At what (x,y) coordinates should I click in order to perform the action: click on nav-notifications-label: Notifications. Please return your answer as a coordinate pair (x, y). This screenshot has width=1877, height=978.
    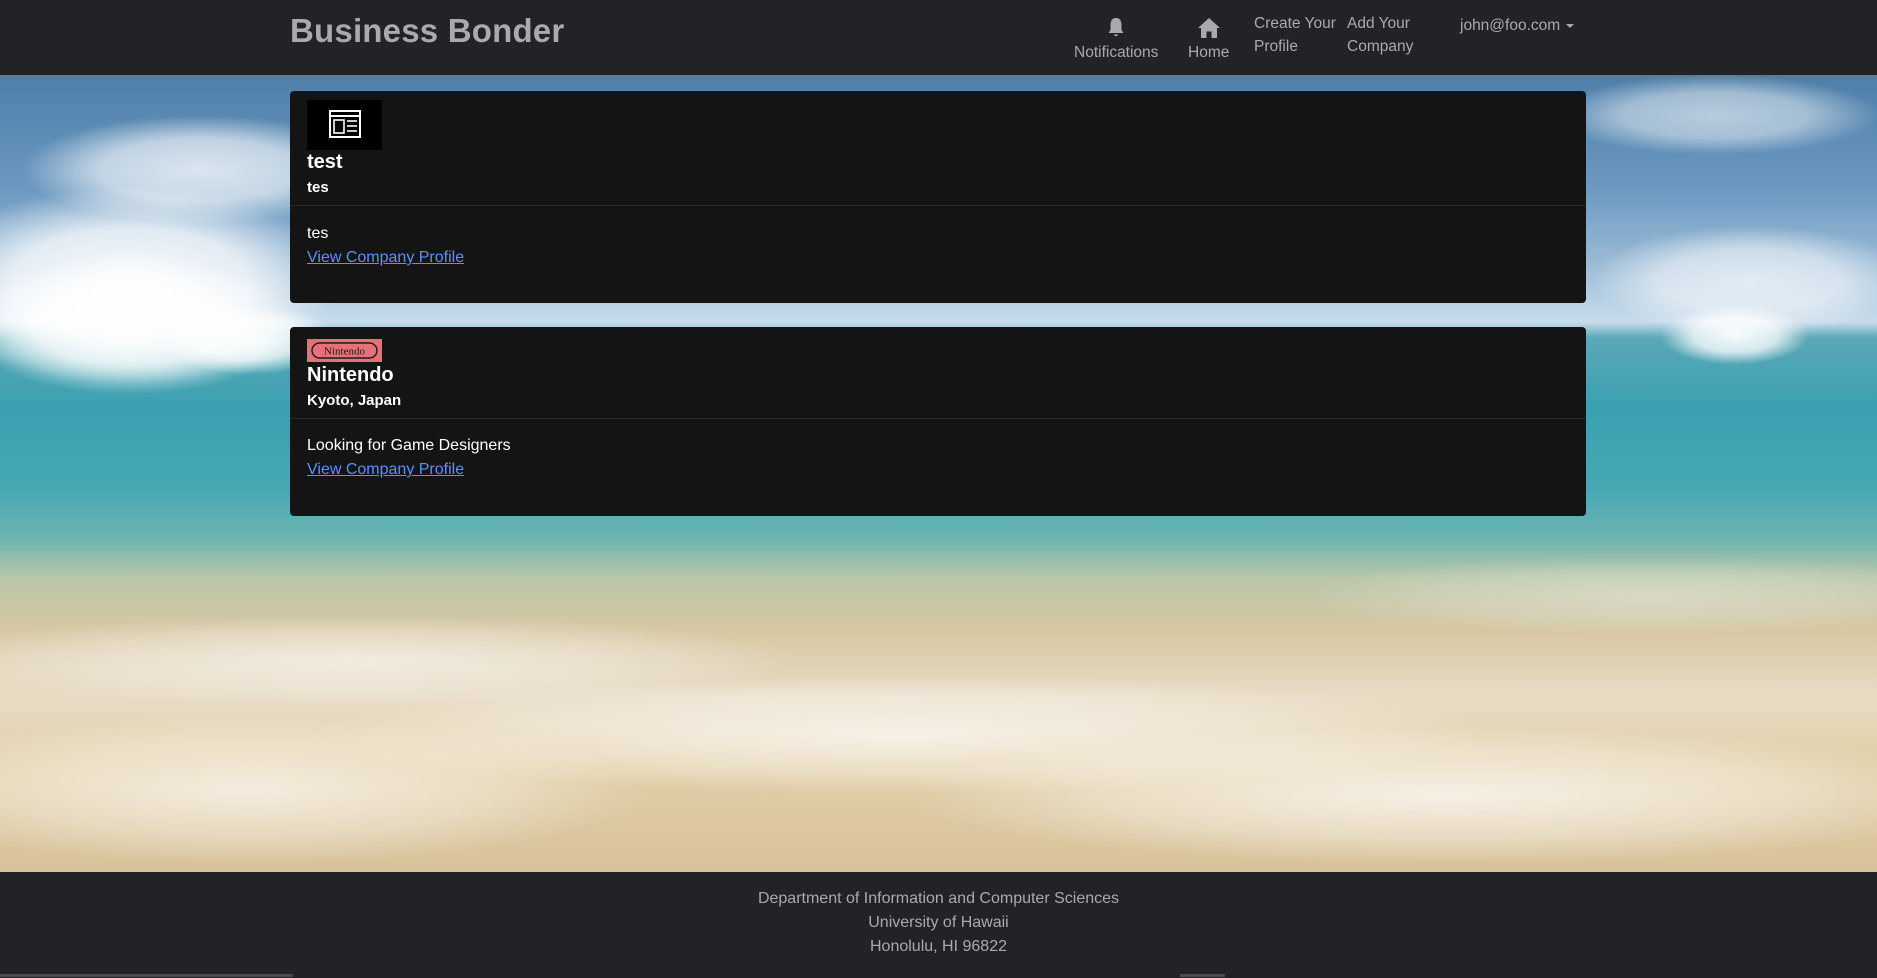
    Looking at the image, I should click on (1116, 52).